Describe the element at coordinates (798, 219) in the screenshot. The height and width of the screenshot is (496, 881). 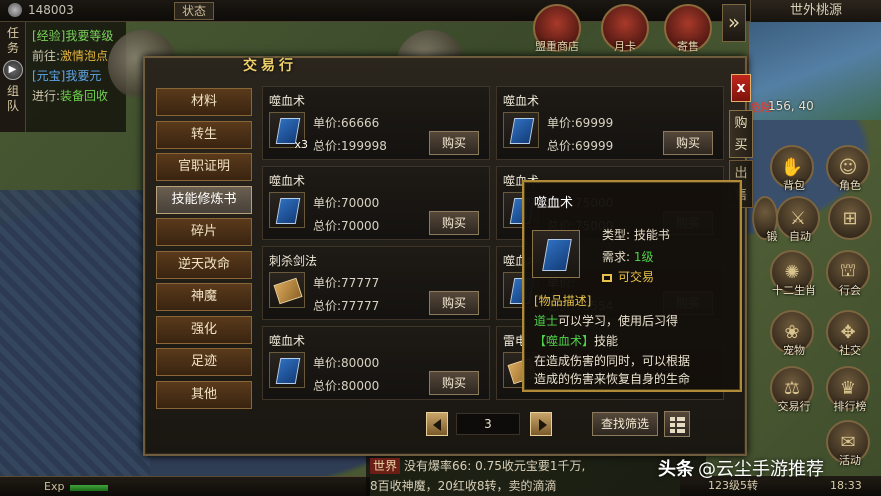
I see `auto-button: ⚔ 自动` at that location.